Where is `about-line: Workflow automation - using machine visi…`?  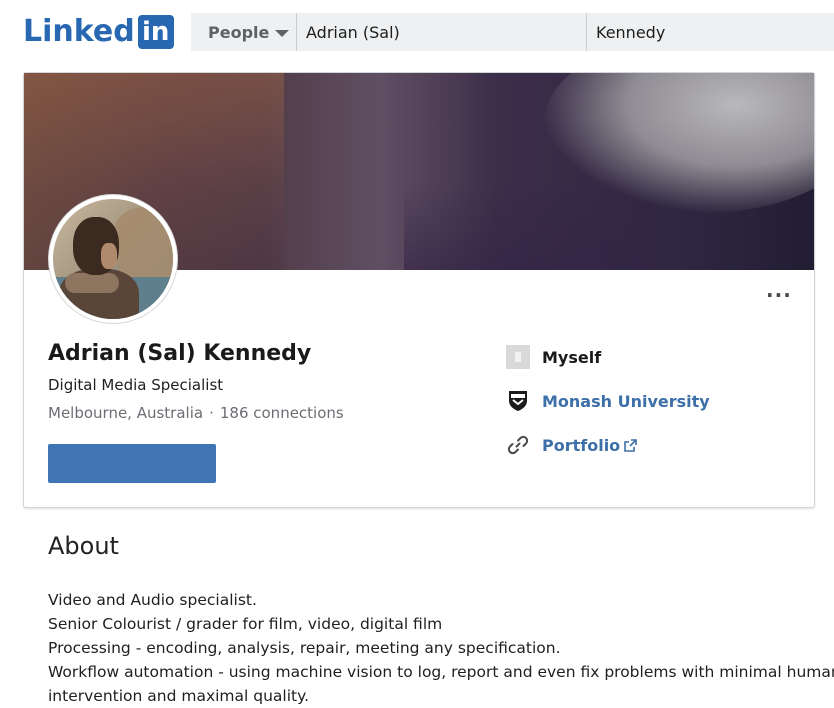
about-line: Workflow automation - using machine visi… is located at coordinates (441, 672).